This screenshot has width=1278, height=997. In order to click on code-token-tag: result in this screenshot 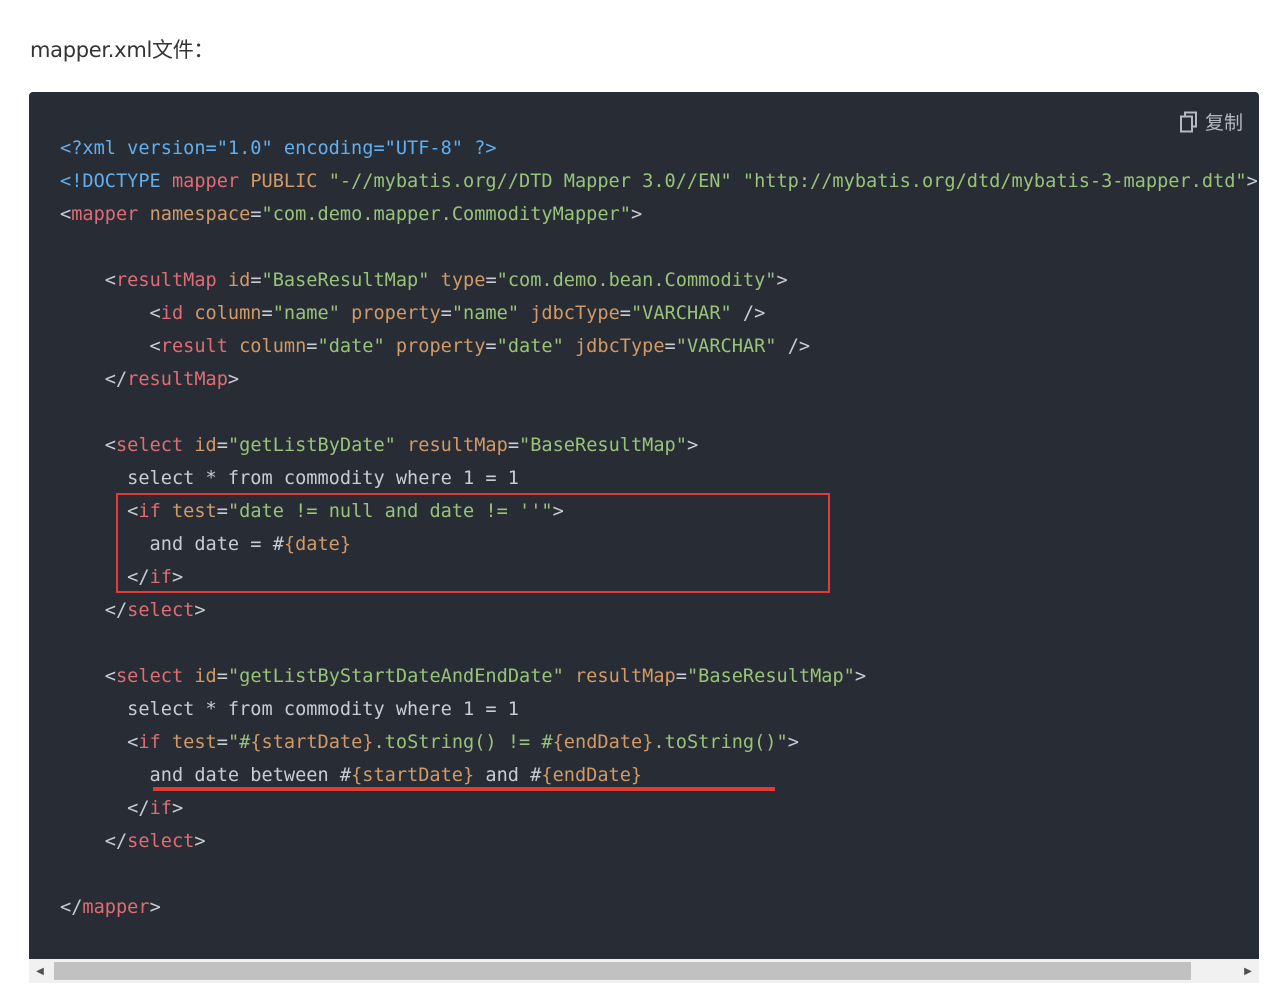, I will do `click(194, 346)`.